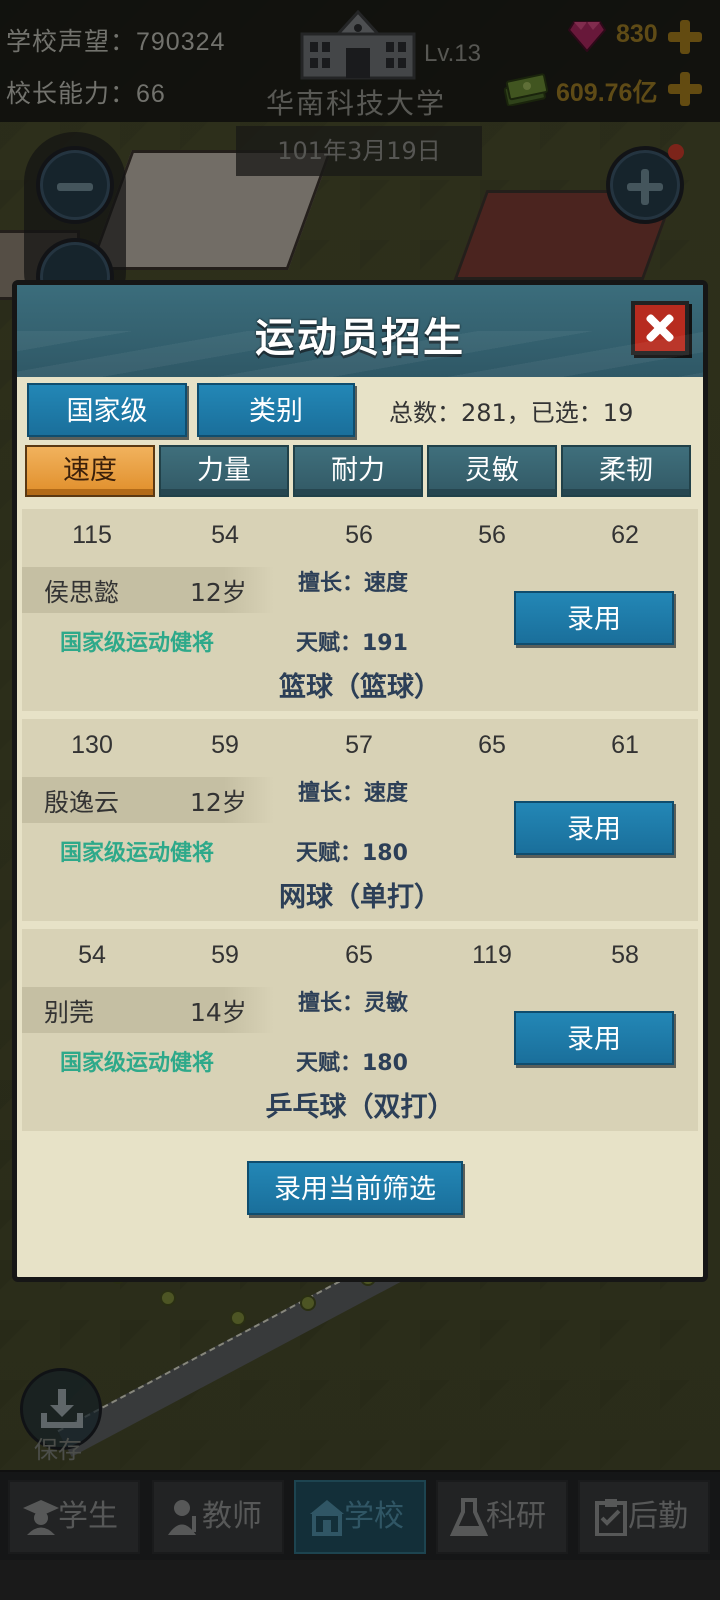  I want to click on stat-endurance: 65, so click(359, 955).